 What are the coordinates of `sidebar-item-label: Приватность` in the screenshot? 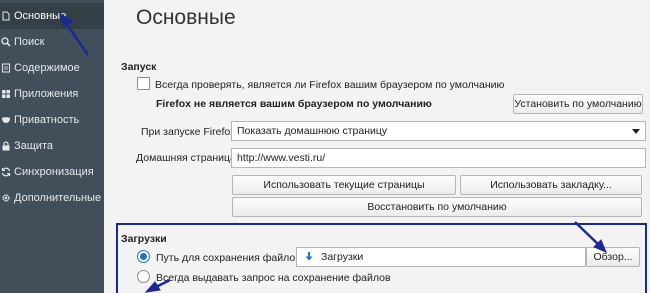 It's located at (47, 120).